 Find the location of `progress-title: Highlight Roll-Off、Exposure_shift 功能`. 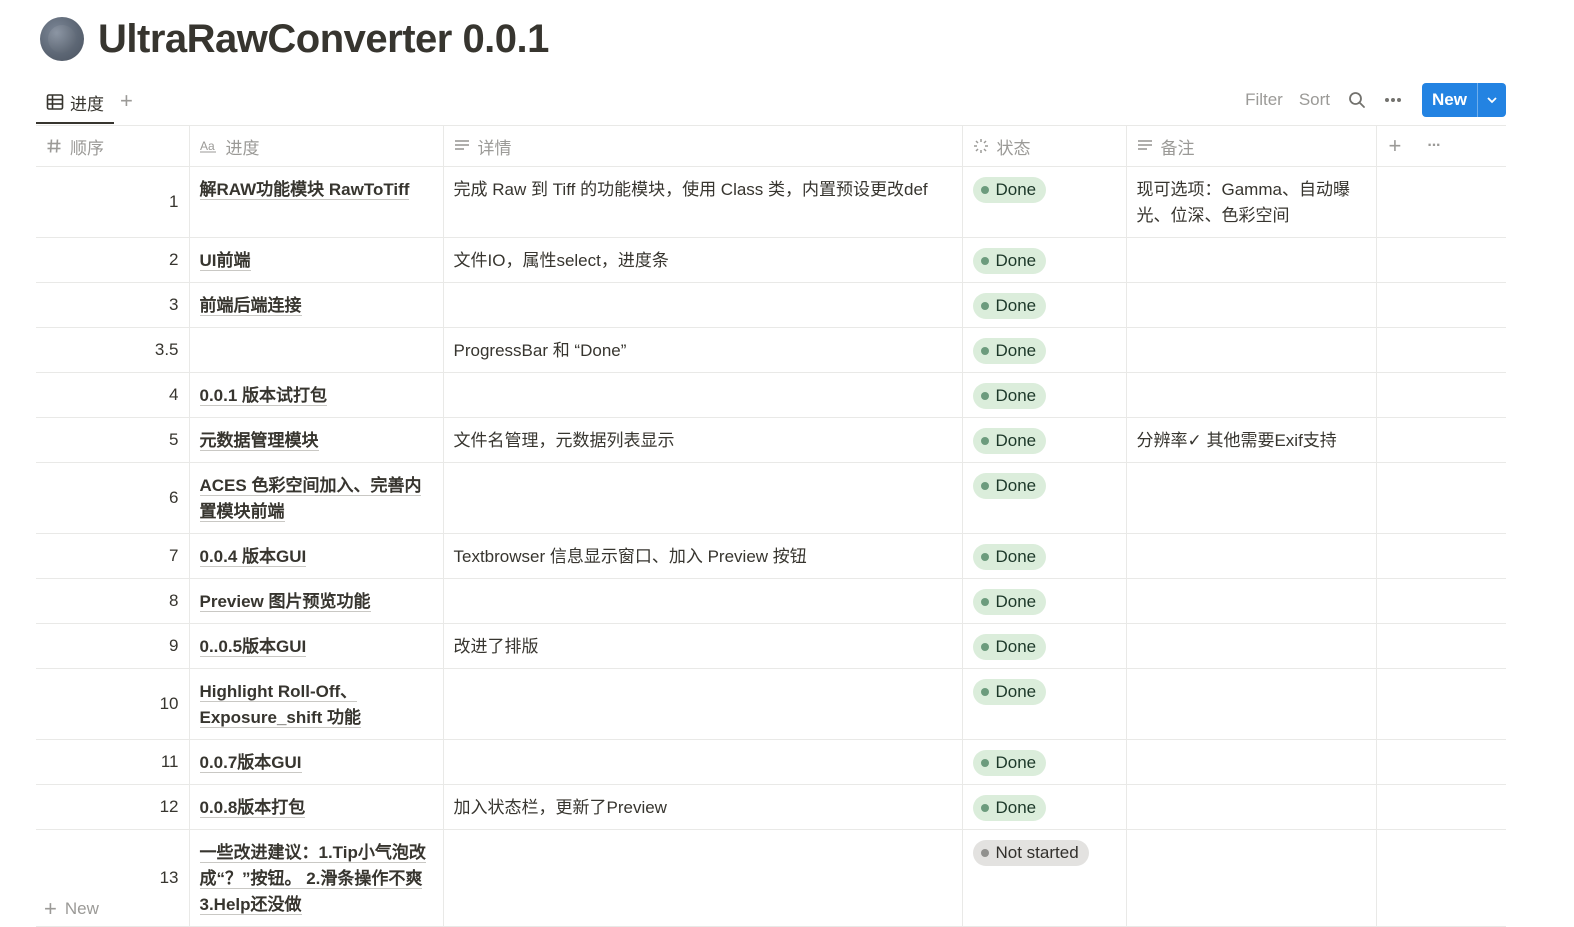

progress-title: Highlight Roll-Off、Exposure_shift 功能 is located at coordinates (280, 705).